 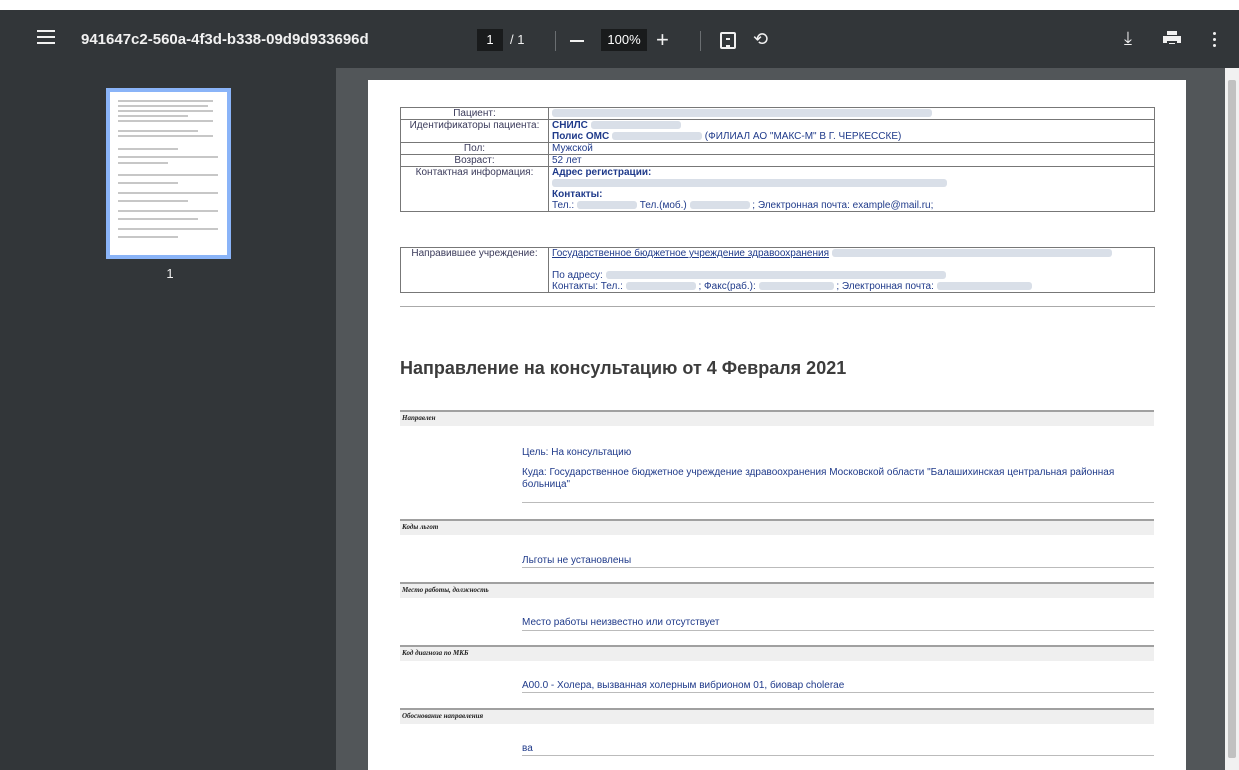 What do you see at coordinates (728, 40) in the screenshot?
I see `fit-page-icon` at bounding box center [728, 40].